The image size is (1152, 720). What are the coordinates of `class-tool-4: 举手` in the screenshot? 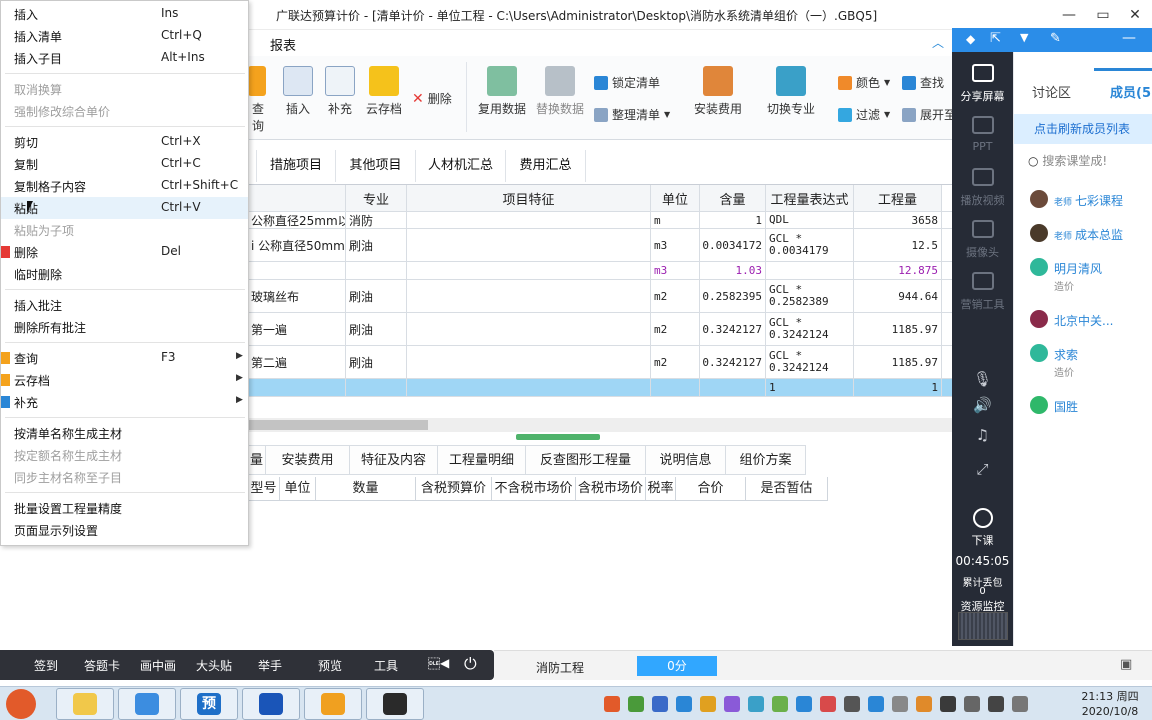 It's located at (270, 665).